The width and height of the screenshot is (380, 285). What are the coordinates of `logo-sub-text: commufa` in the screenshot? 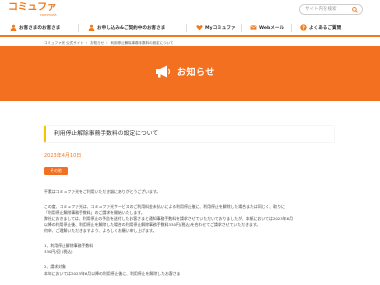 It's located at (48, 15).